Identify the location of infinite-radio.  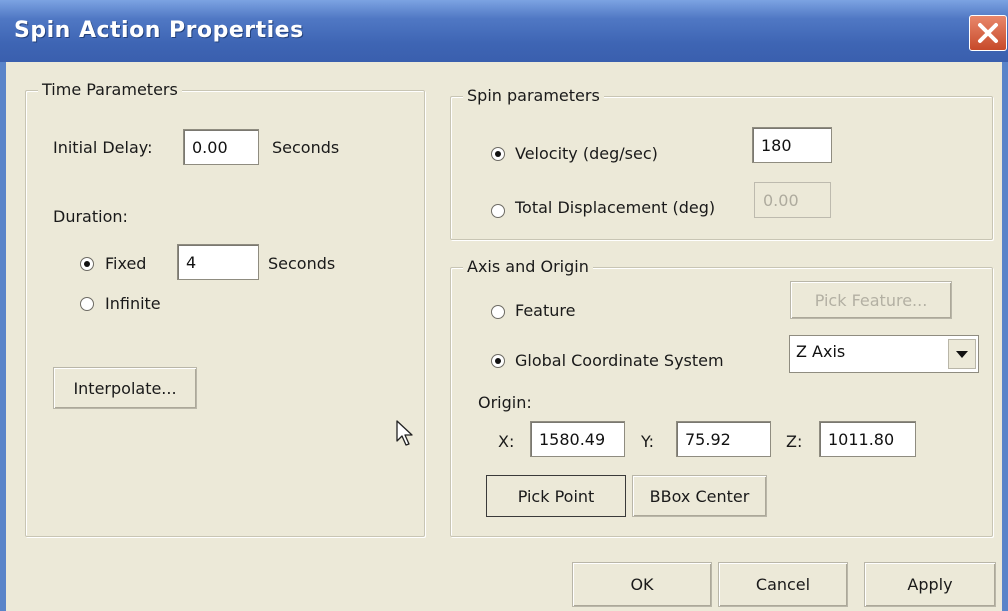
(87, 304).